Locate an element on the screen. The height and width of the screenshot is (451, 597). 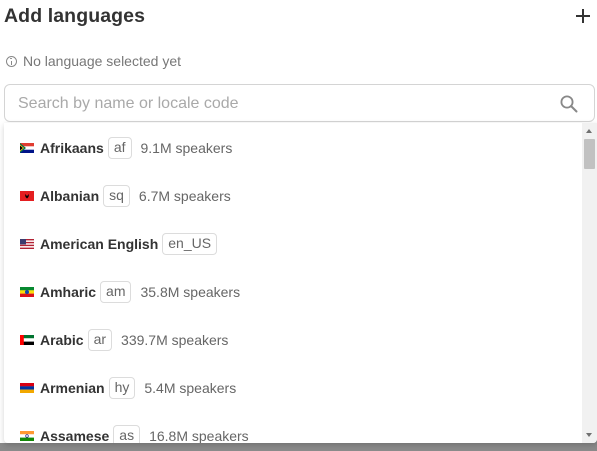
language-name: Armenian is located at coordinates (72, 388).